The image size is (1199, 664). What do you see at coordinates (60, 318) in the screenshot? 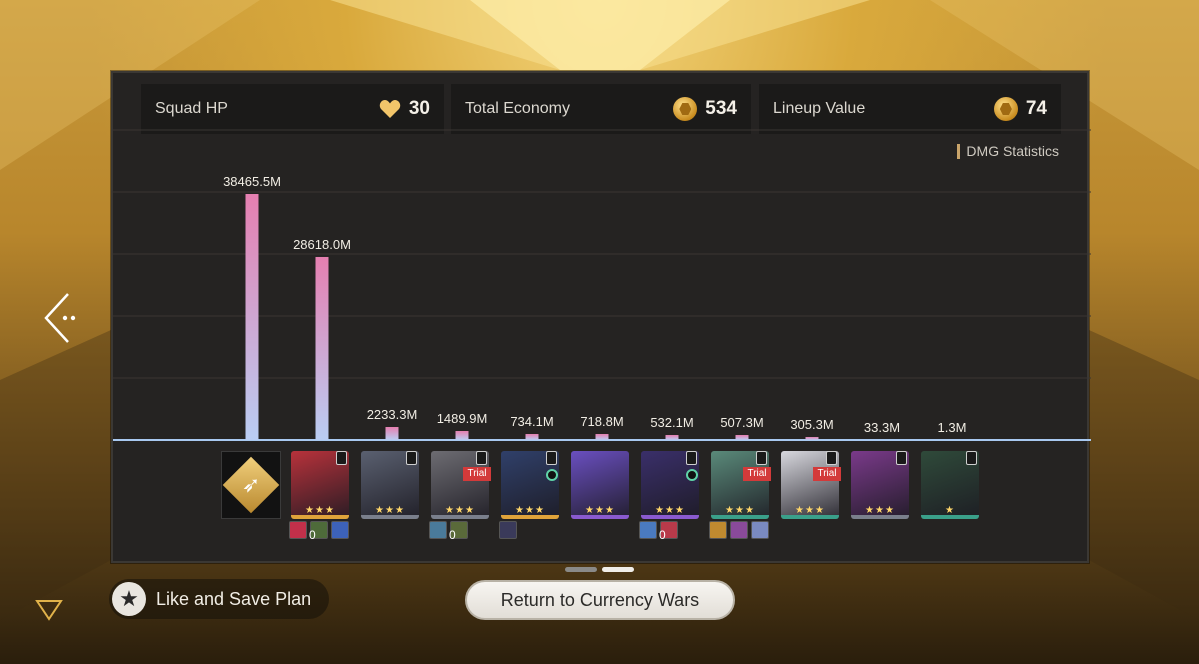
I see `back-arrow-icon` at bounding box center [60, 318].